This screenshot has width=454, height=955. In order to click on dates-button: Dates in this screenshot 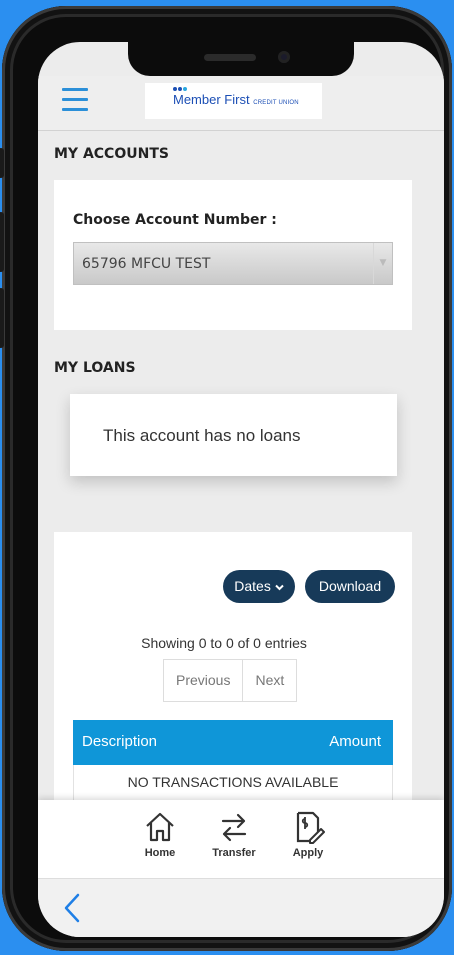, I will do `click(259, 586)`.